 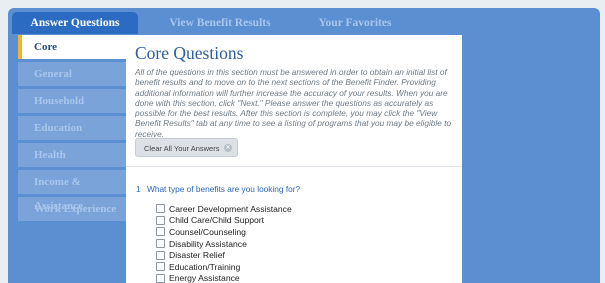 I want to click on option-career-development: Career Development Assistance, so click(x=224, y=209).